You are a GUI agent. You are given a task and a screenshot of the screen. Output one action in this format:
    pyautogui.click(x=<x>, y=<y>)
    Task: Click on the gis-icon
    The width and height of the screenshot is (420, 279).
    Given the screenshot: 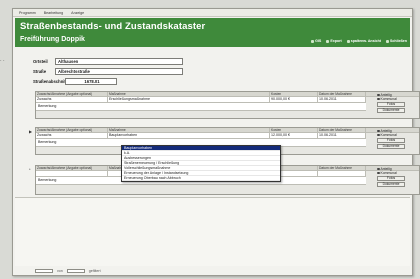 What is the action you would take?
    pyautogui.click(x=313, y=41)
    